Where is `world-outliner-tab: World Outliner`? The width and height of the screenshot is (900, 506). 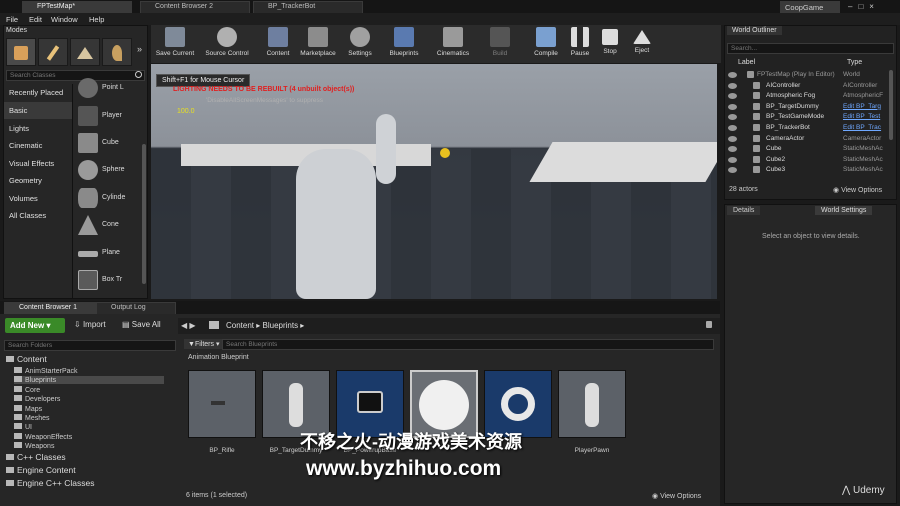 world-outliner-tab: World Outliner is located at coordinates (754, 30).